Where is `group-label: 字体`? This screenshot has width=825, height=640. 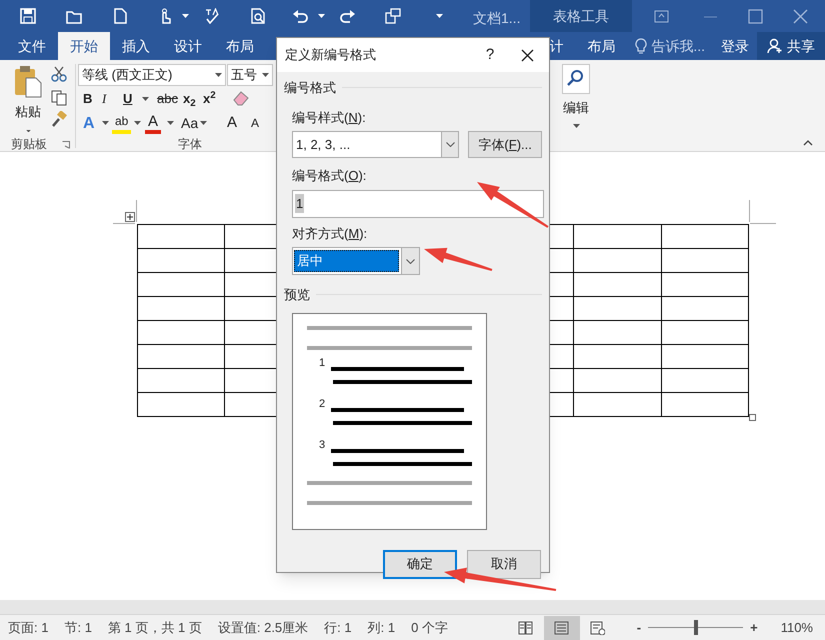
group-label: 字体 is located at coordinates (190, 144).